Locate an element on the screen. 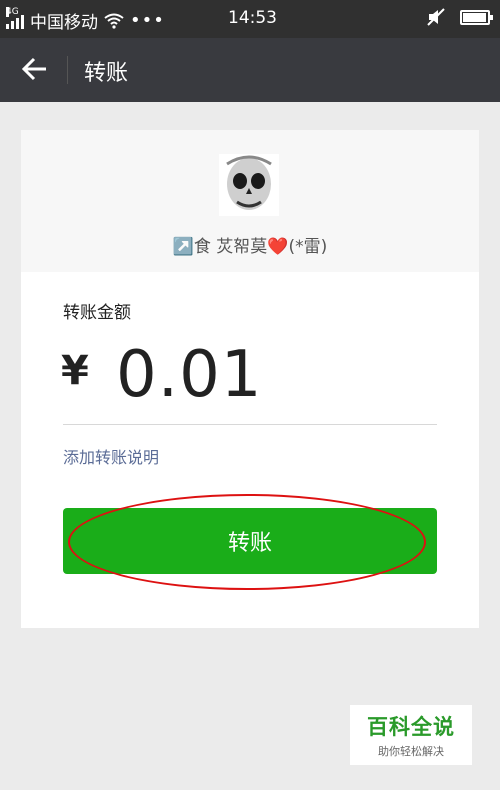 The image size is (500, 790). watermark-subtitle: 助你轻松解决 is located at coordinates (411, 751).